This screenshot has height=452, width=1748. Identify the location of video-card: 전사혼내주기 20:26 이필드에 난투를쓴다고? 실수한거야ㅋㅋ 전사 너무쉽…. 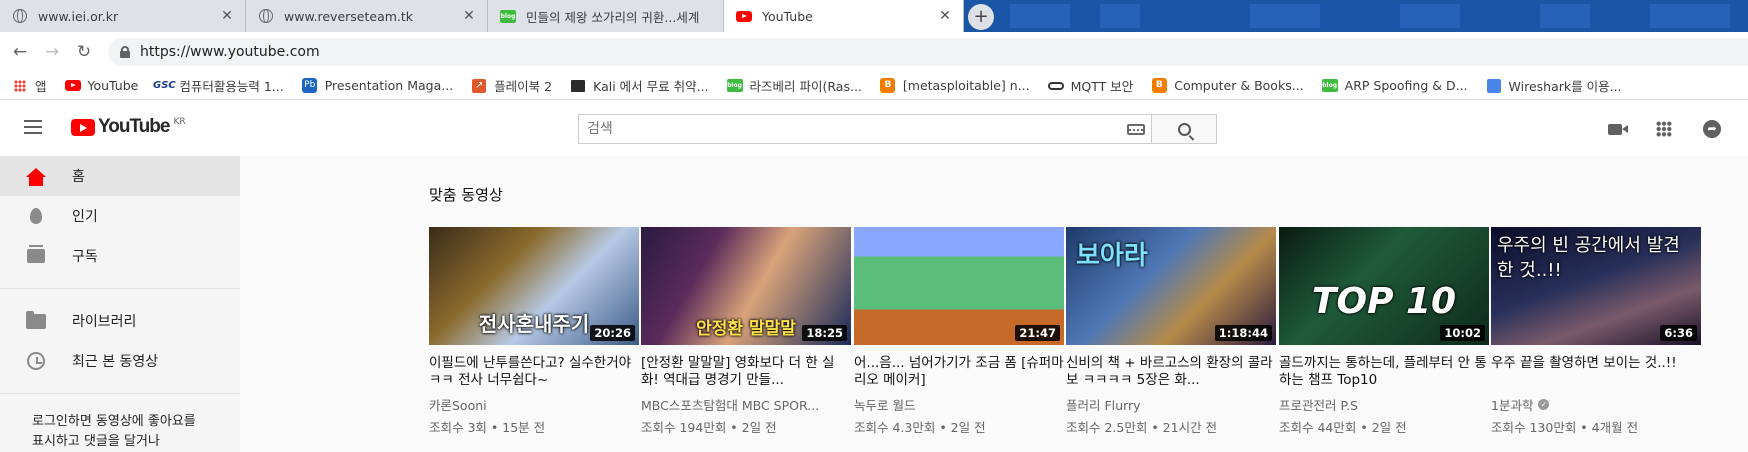
(534, 331).